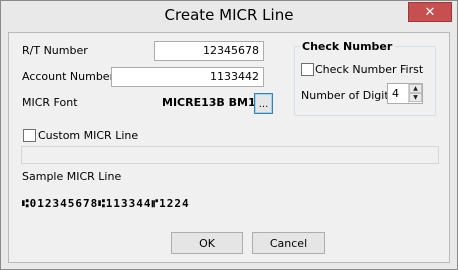 Image resolution: width=458 pixels, height=270 pixels. Describe the element at coordinates (347, 46) in the screenshot. I see `check-number-group-title: Check Number` at that location.